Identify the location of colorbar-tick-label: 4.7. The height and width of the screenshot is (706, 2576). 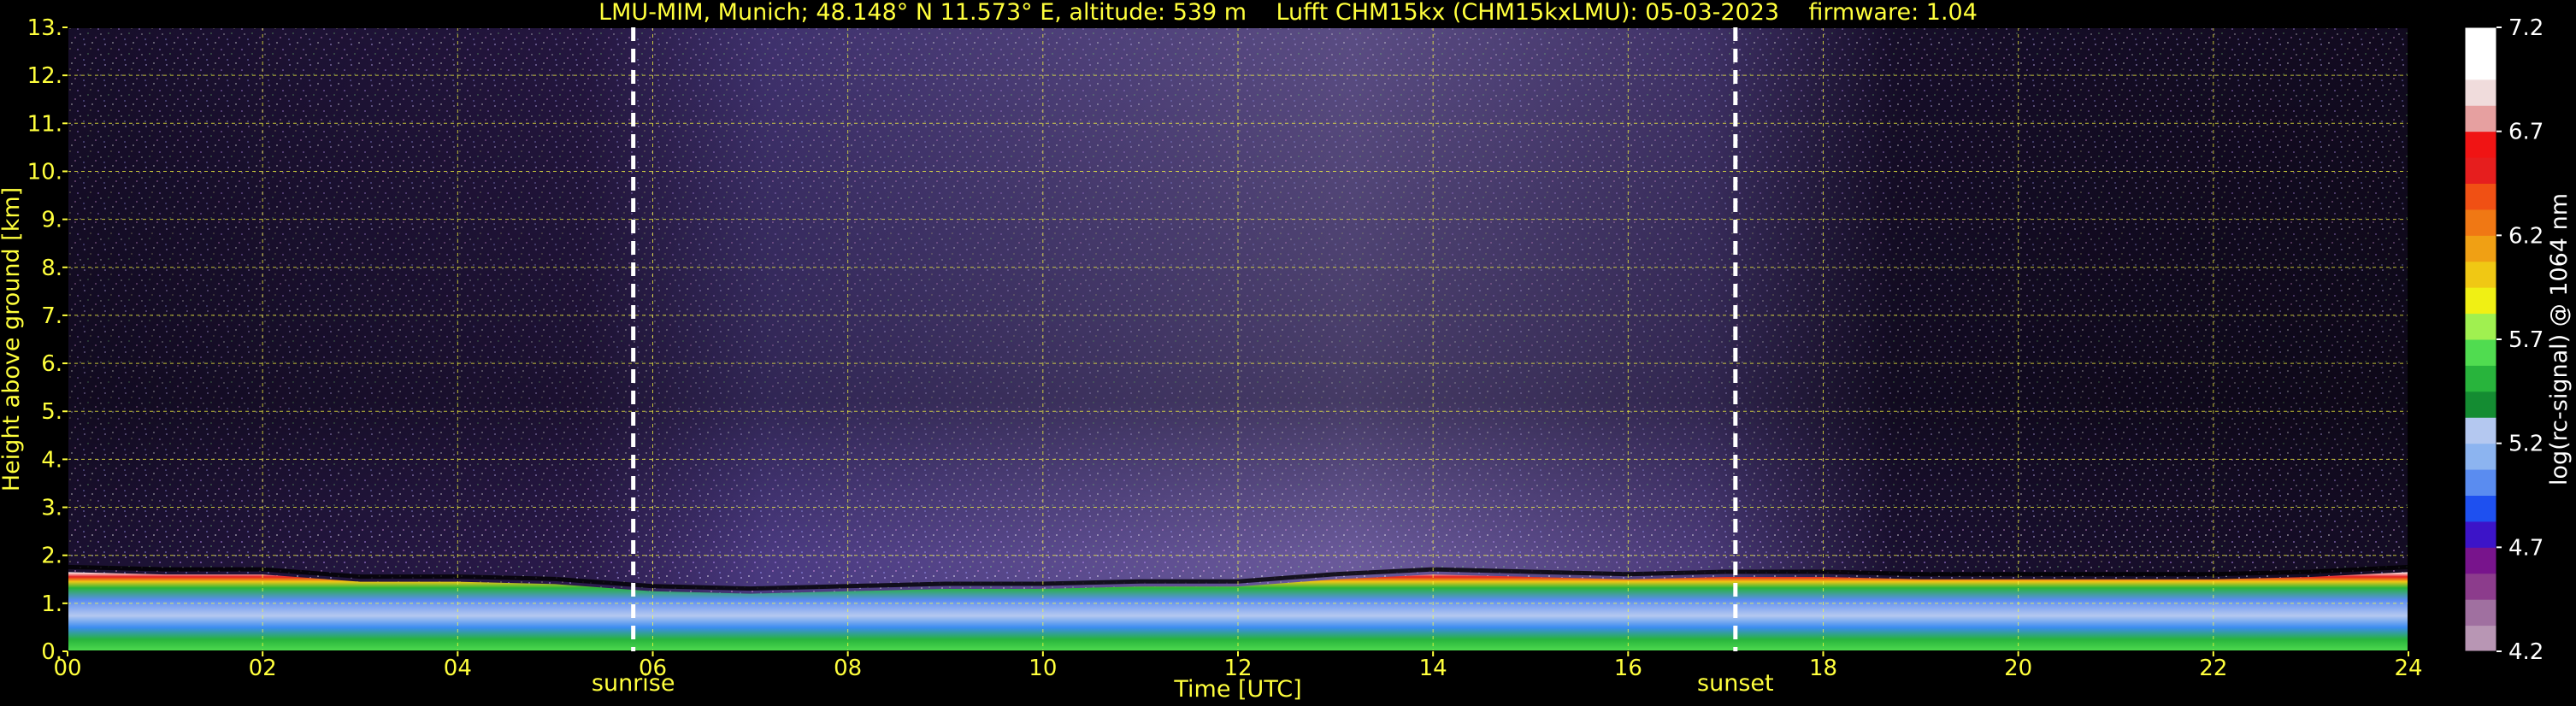
(2526, 548).